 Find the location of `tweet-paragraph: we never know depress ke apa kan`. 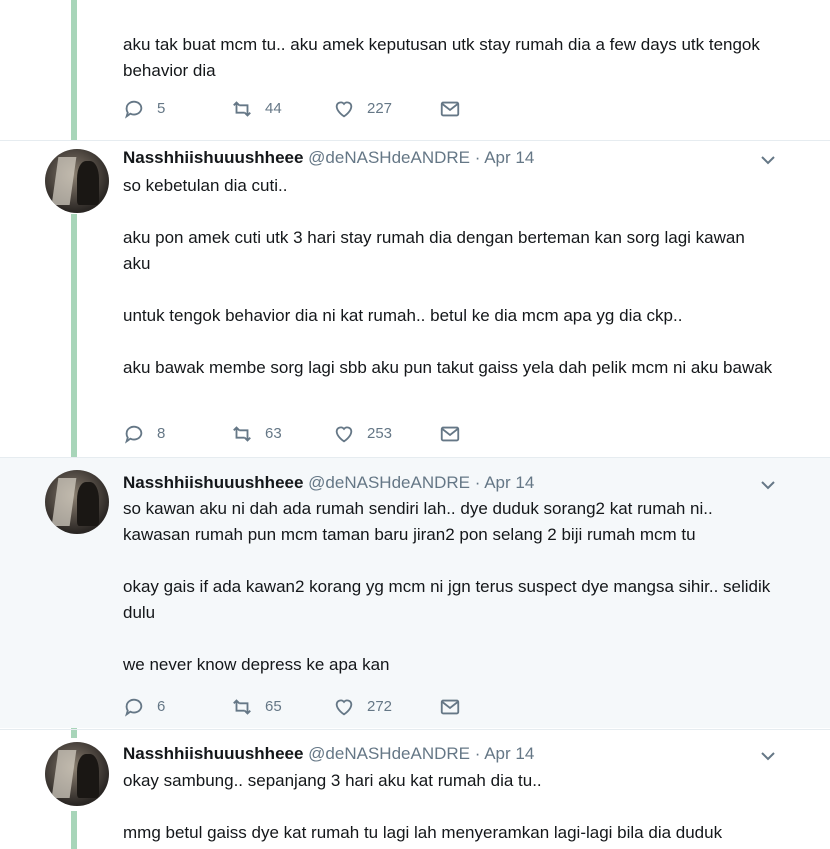

tweet-paragraph: we never know depress ke apa kan is located at coordinates (256, 664).